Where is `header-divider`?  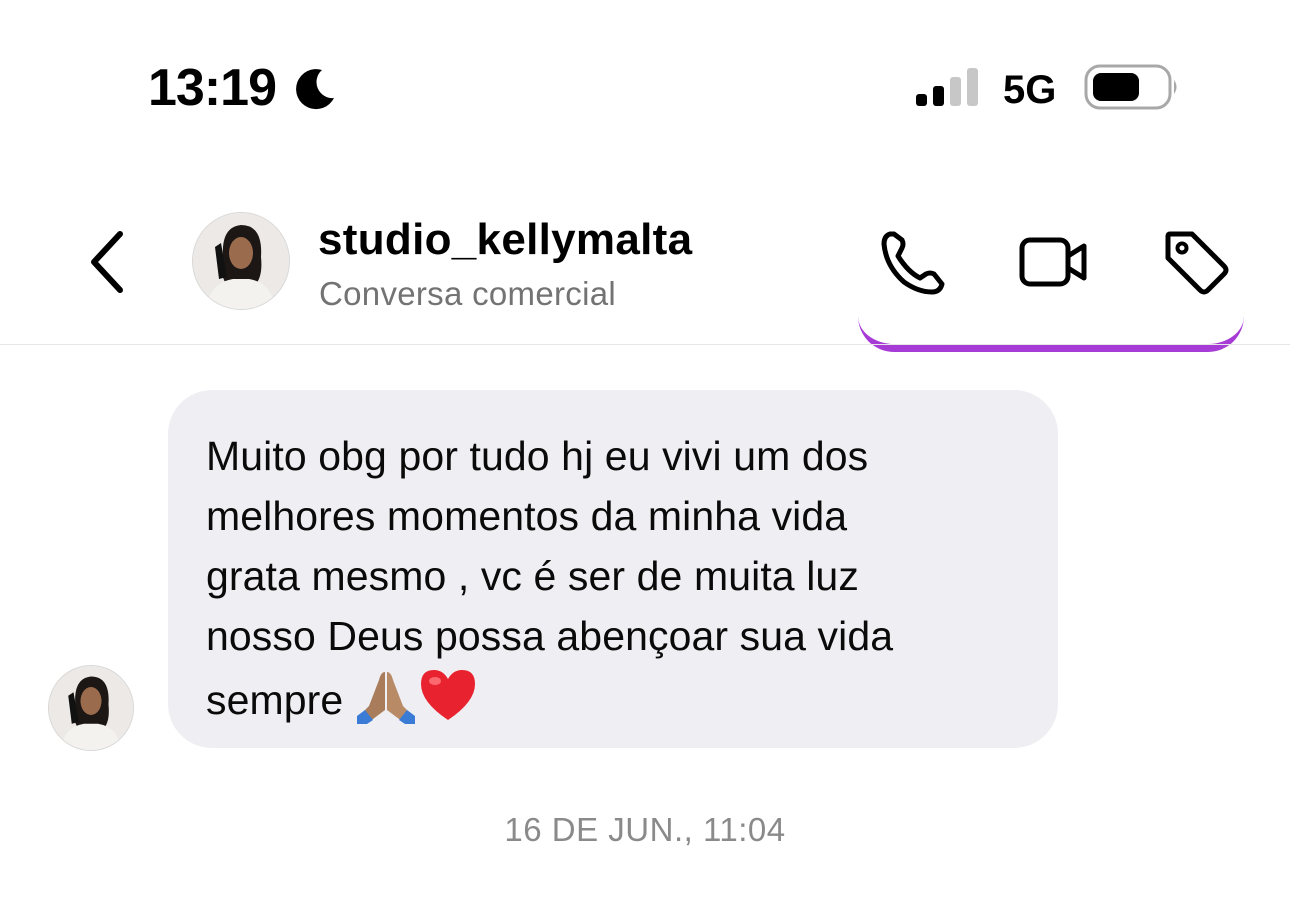
header-divider is located at coordinates (645, 344).